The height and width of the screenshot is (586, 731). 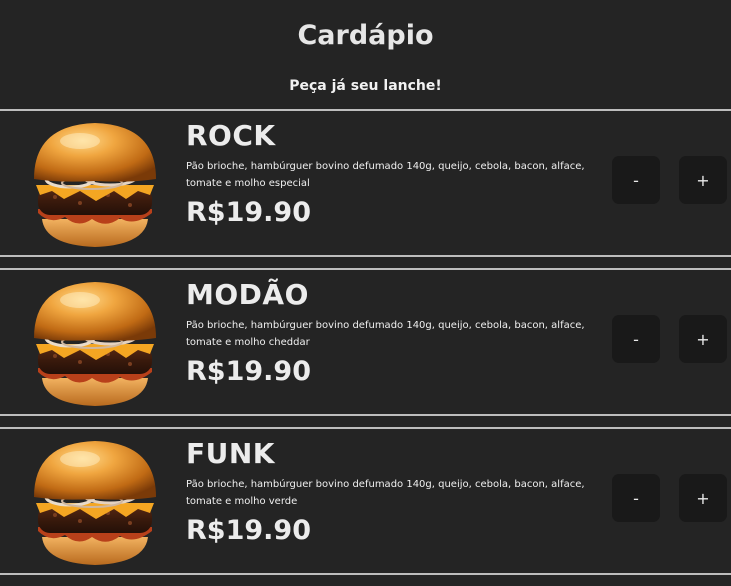 I want to click on item-name: FUNK, so click(x=230, y=453).